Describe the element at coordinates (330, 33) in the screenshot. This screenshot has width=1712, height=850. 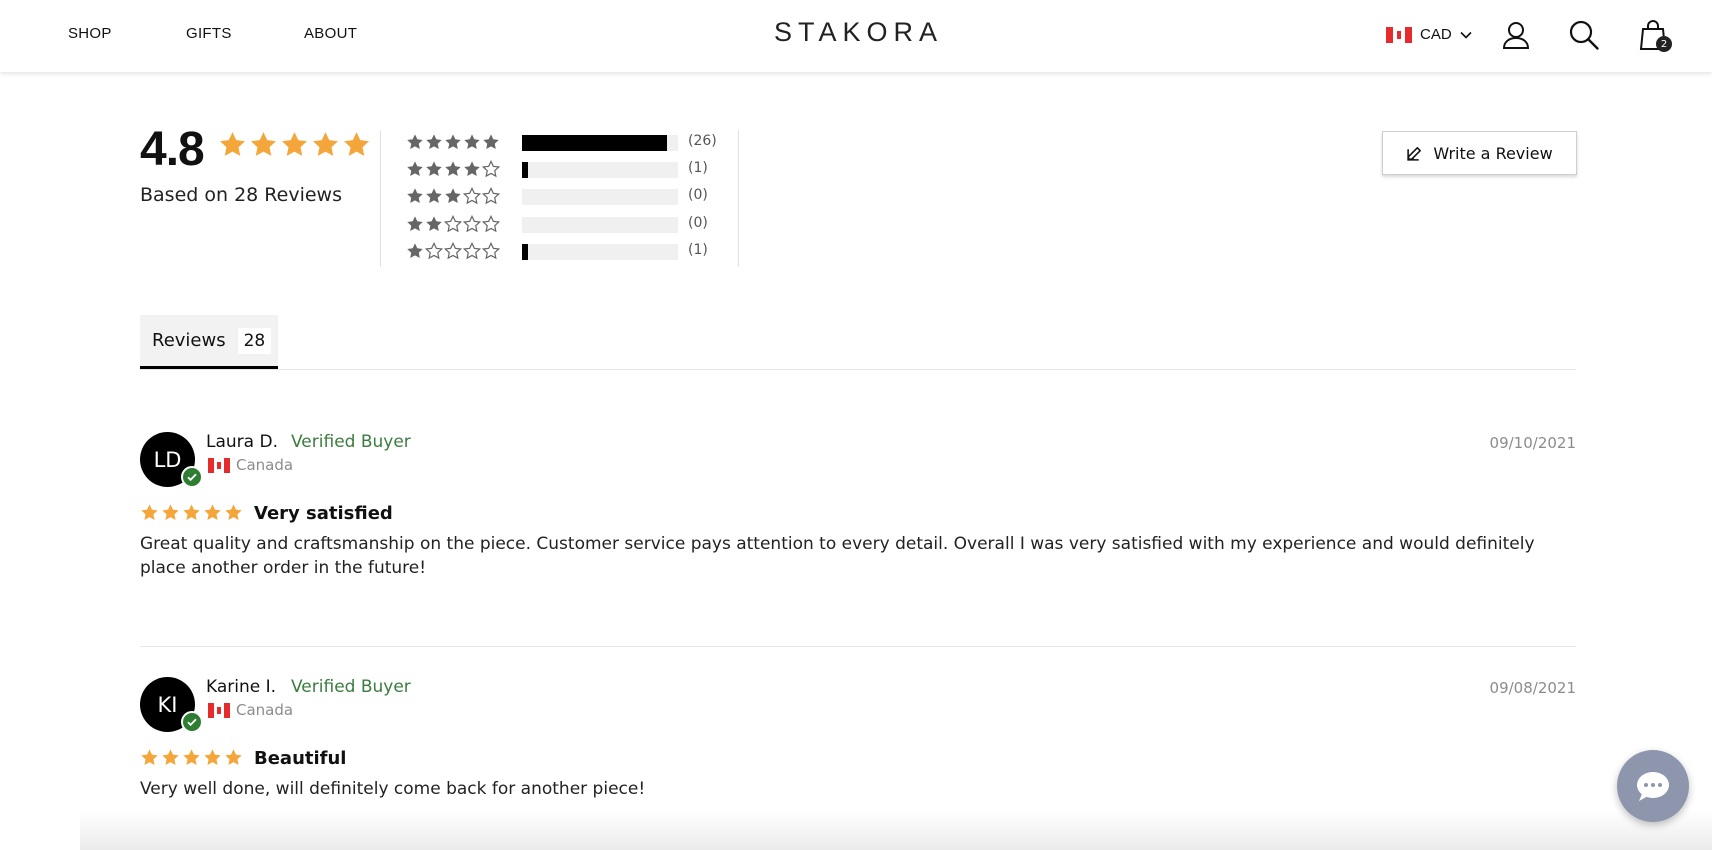
I see `nav-about: ABOUT` at that location.